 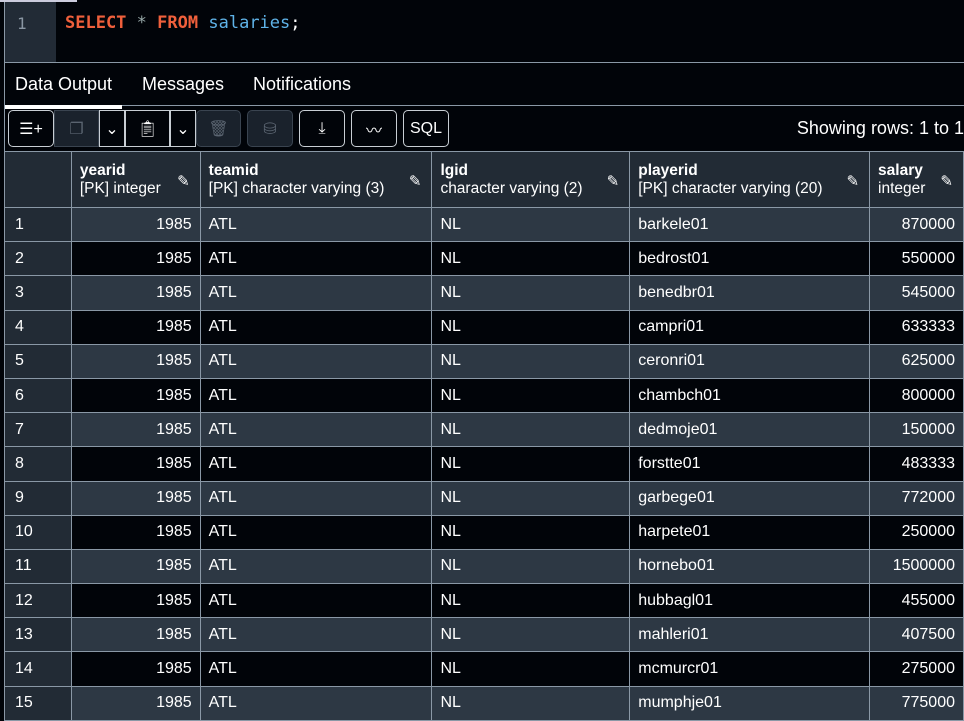 What do you see at coordinates (916, 669) in the screenshot?
I see `cell-salary: 275000` at bounding box center [916, 669].